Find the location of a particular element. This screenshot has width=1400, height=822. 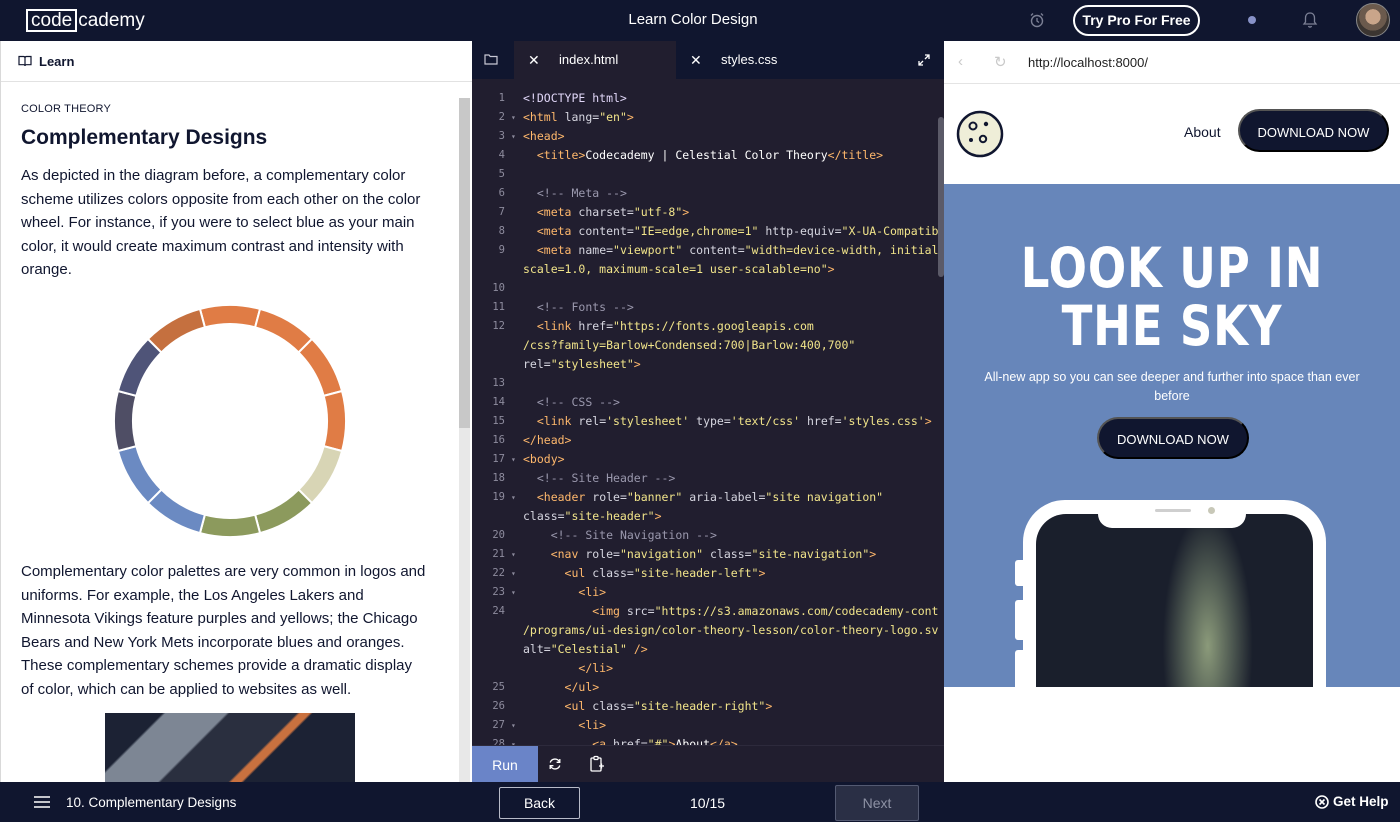

learn-header-label: Learn is located at coordinates (57, 61).